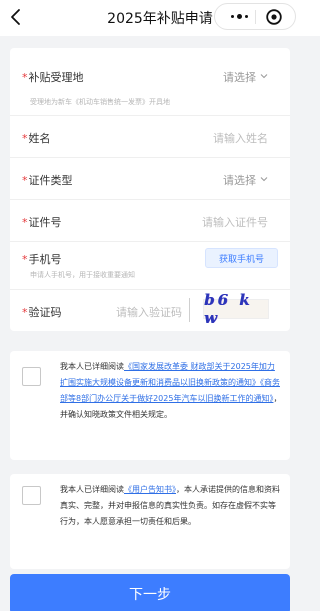 This screenshot has height=611, width=320. I want to click on target-circle-icon, so click(274, 17).